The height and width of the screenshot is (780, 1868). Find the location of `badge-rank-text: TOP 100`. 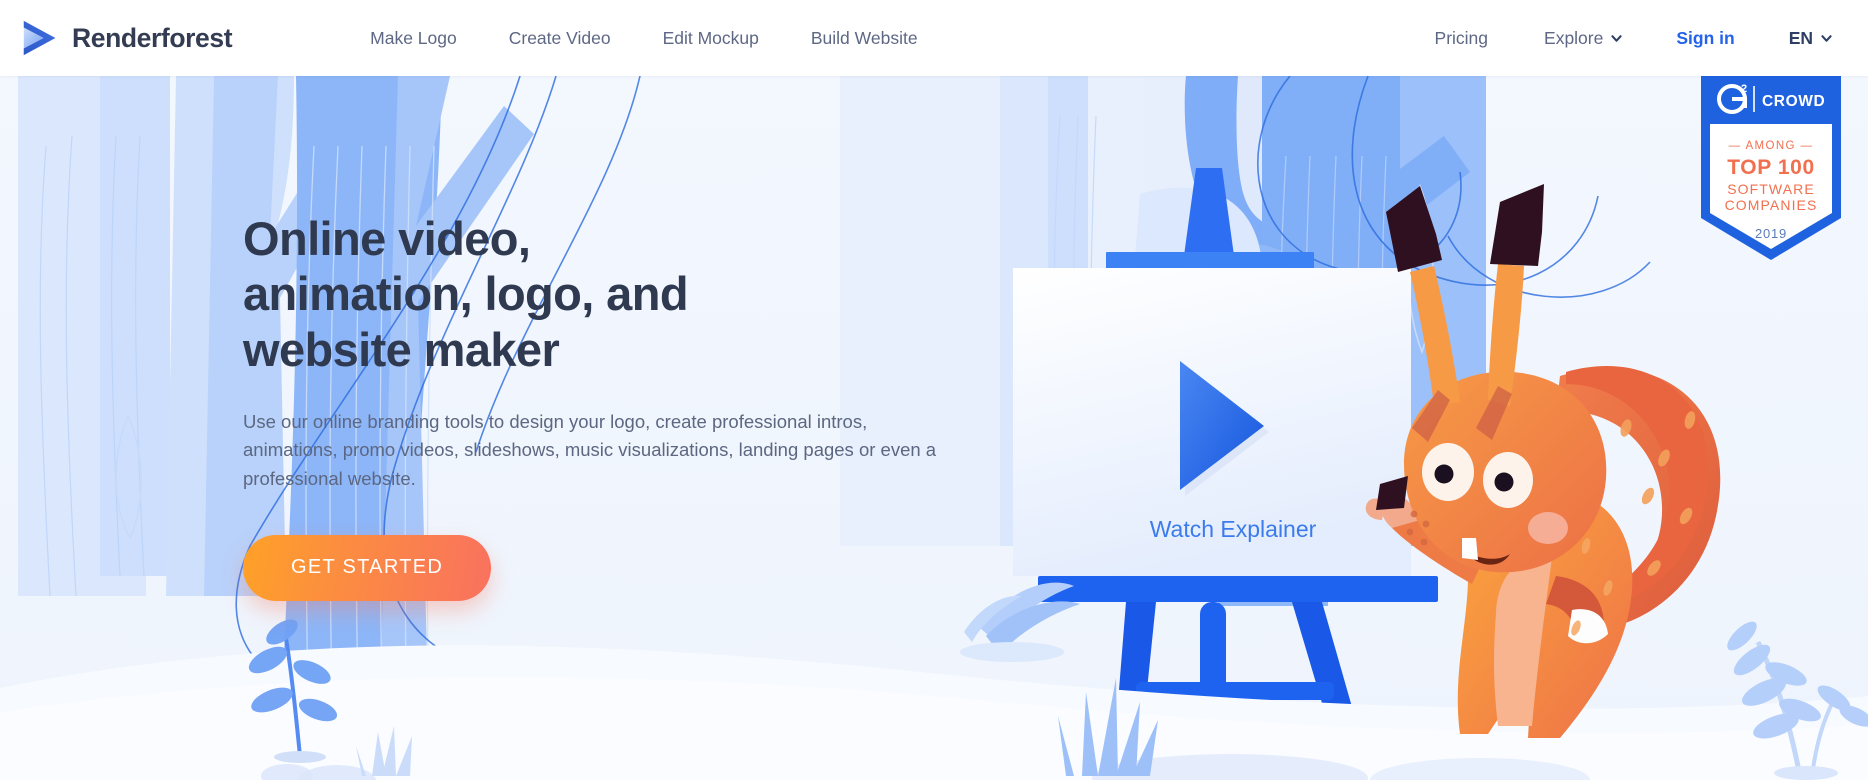

badge-rank-text: TOP 100 is located at coordinates (1770, 167).